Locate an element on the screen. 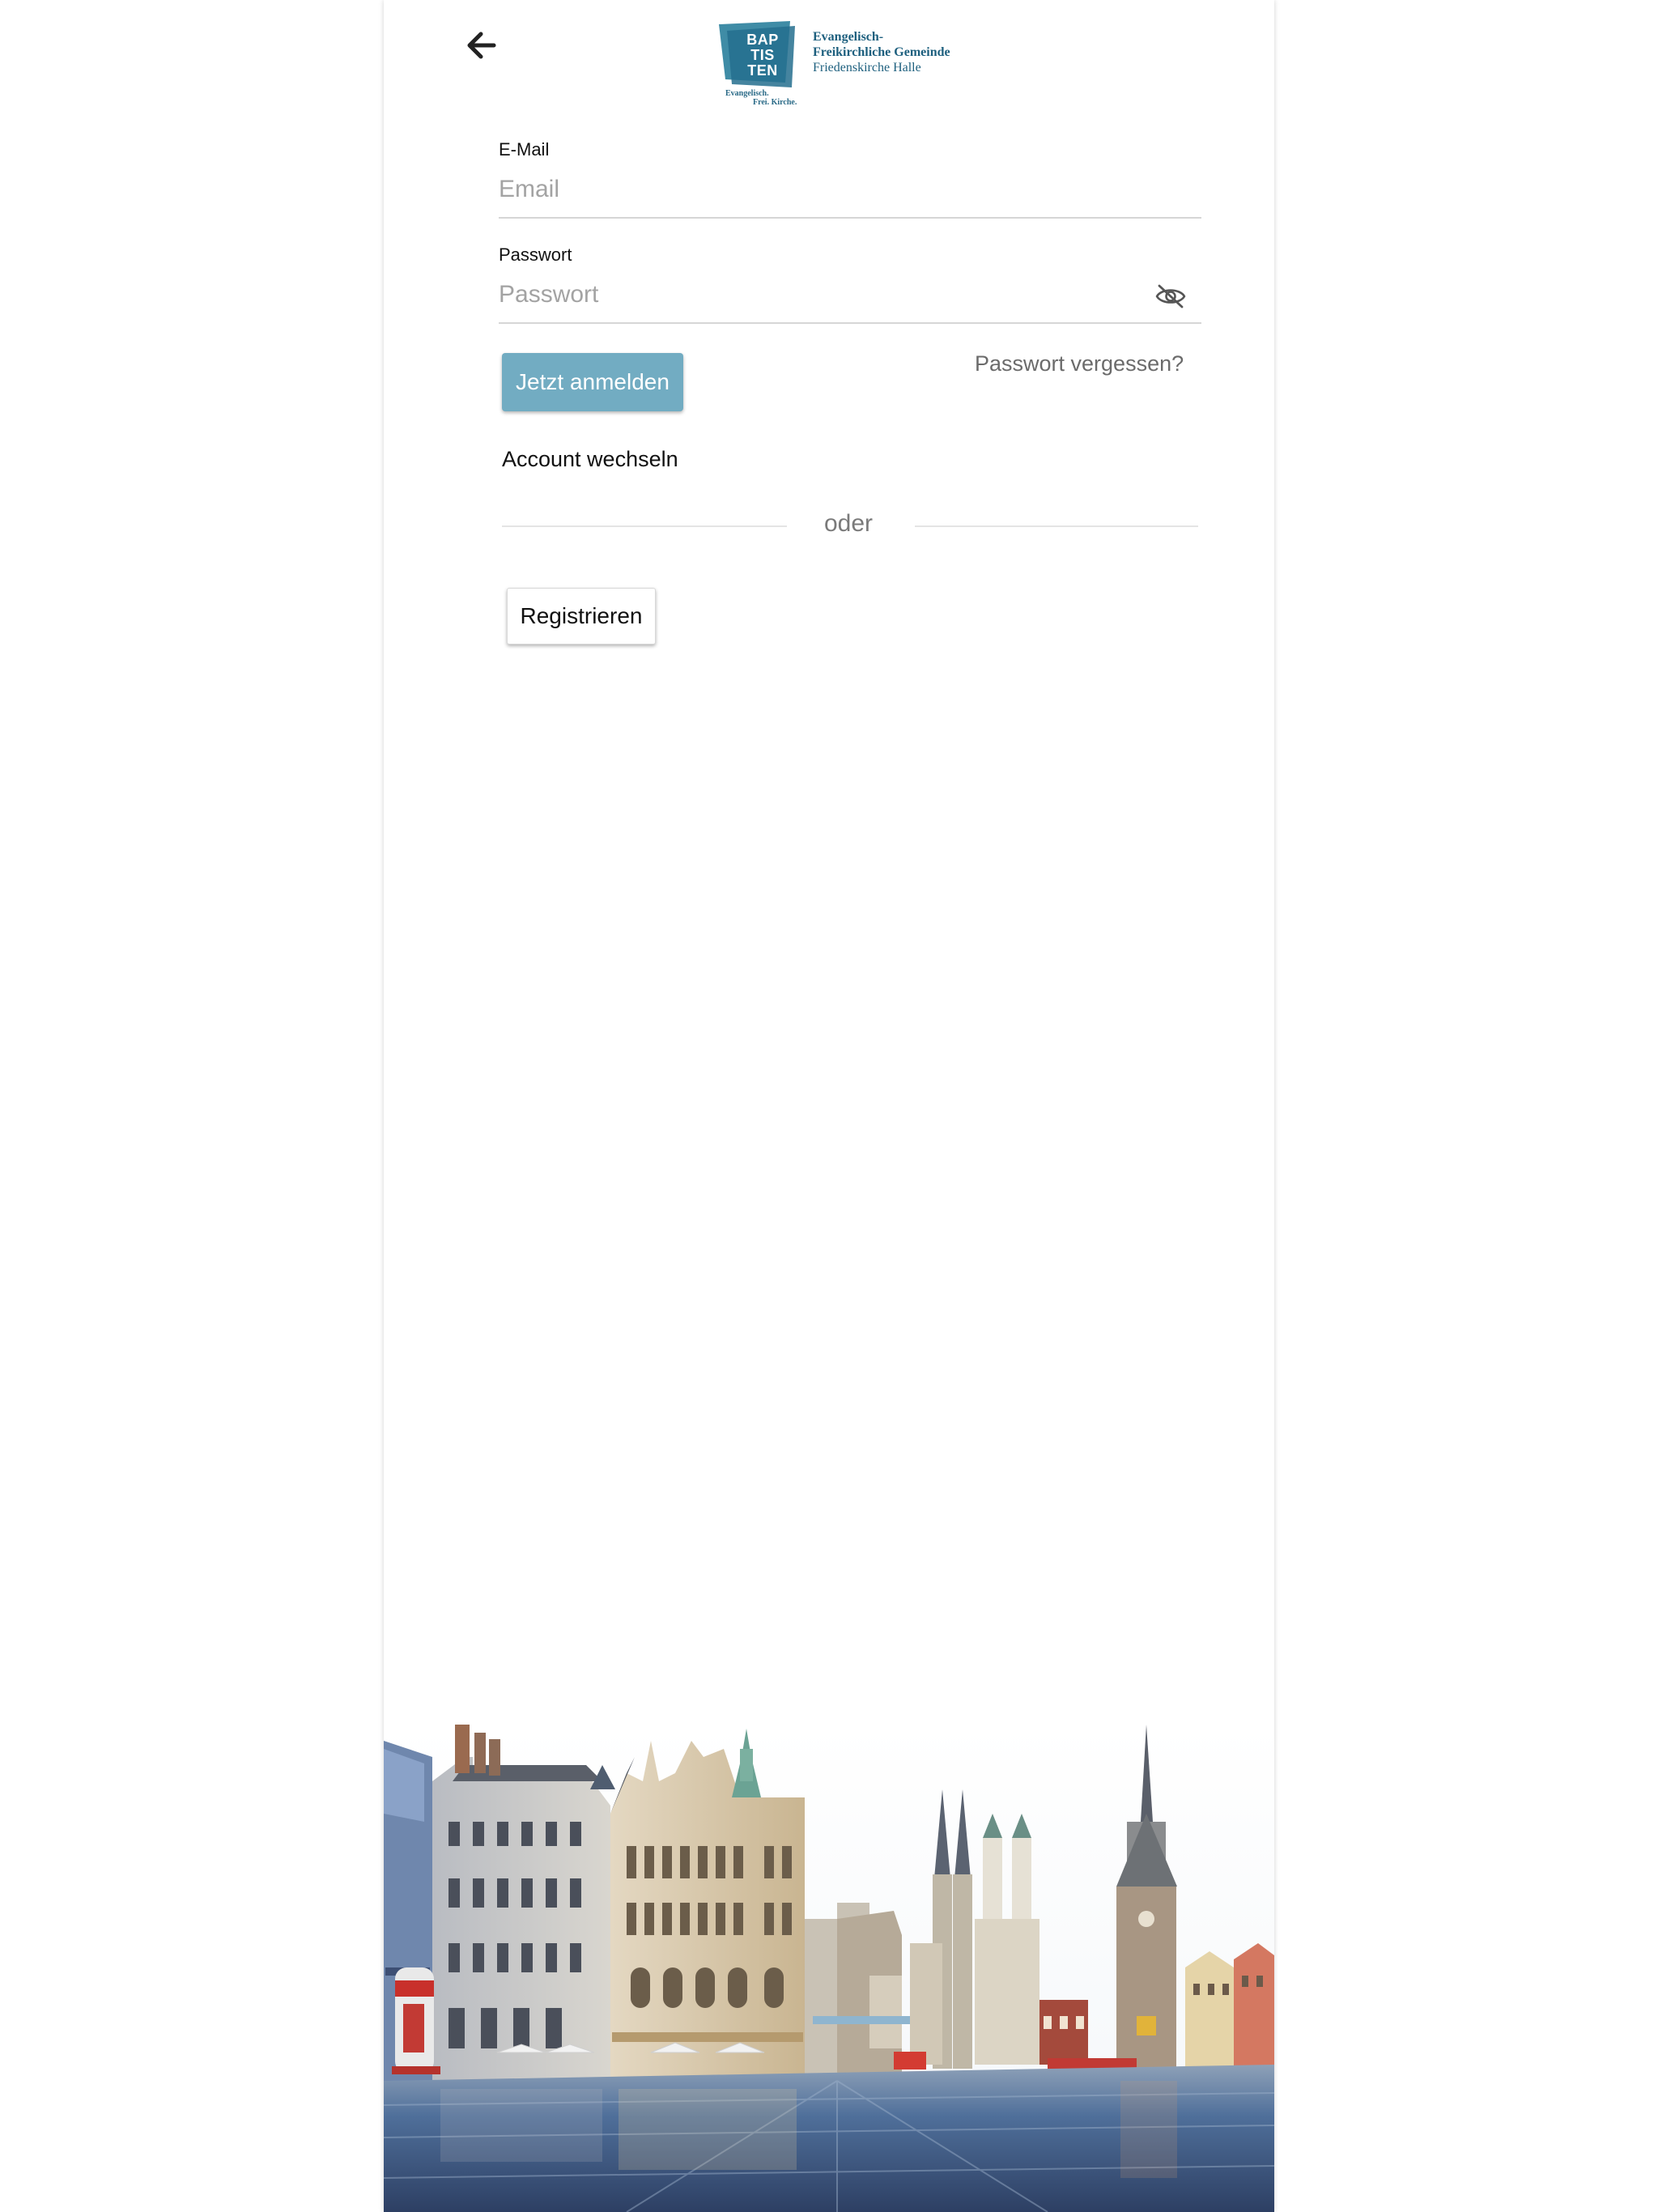 Image resolution: width=1658 pixels, height=2212 pixels. eye-off-icon is located at coordinates (1170, 296).